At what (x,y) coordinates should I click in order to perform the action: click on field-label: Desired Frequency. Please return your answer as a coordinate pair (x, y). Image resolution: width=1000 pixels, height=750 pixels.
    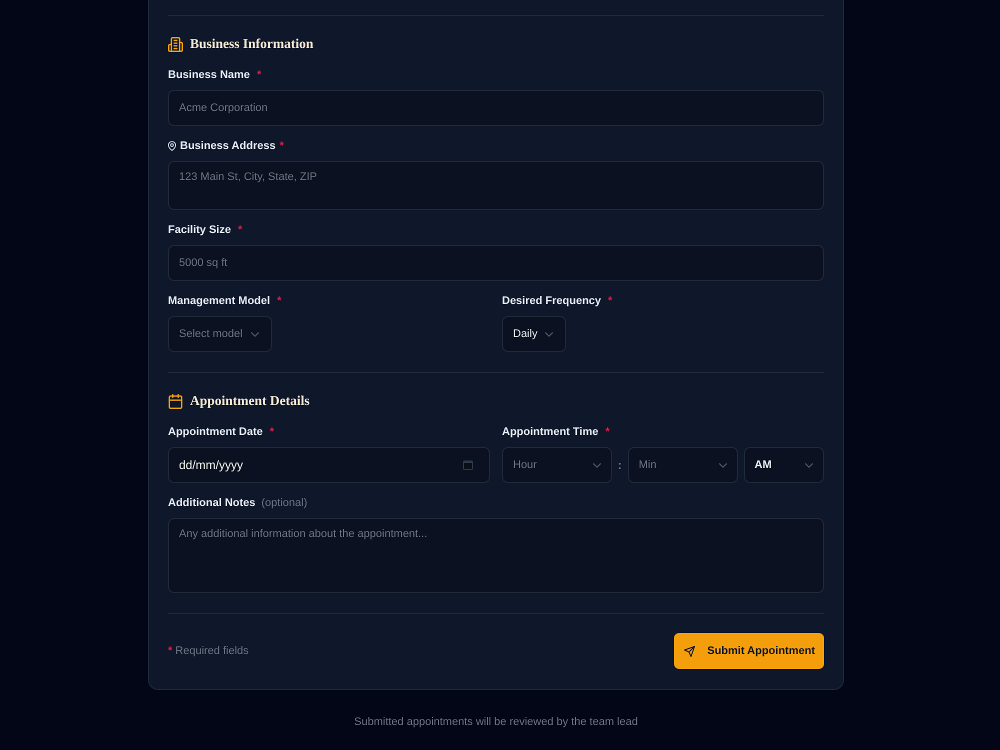
    Looking at the image, I should click on (552, 301).